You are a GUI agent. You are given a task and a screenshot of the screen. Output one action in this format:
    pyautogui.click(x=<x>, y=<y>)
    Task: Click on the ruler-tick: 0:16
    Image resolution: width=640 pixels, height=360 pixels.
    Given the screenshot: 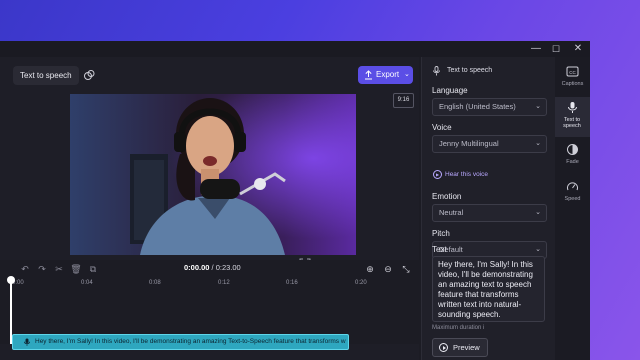 What is the action you would take?
    pyautogui.click(x=292, y=283)
    